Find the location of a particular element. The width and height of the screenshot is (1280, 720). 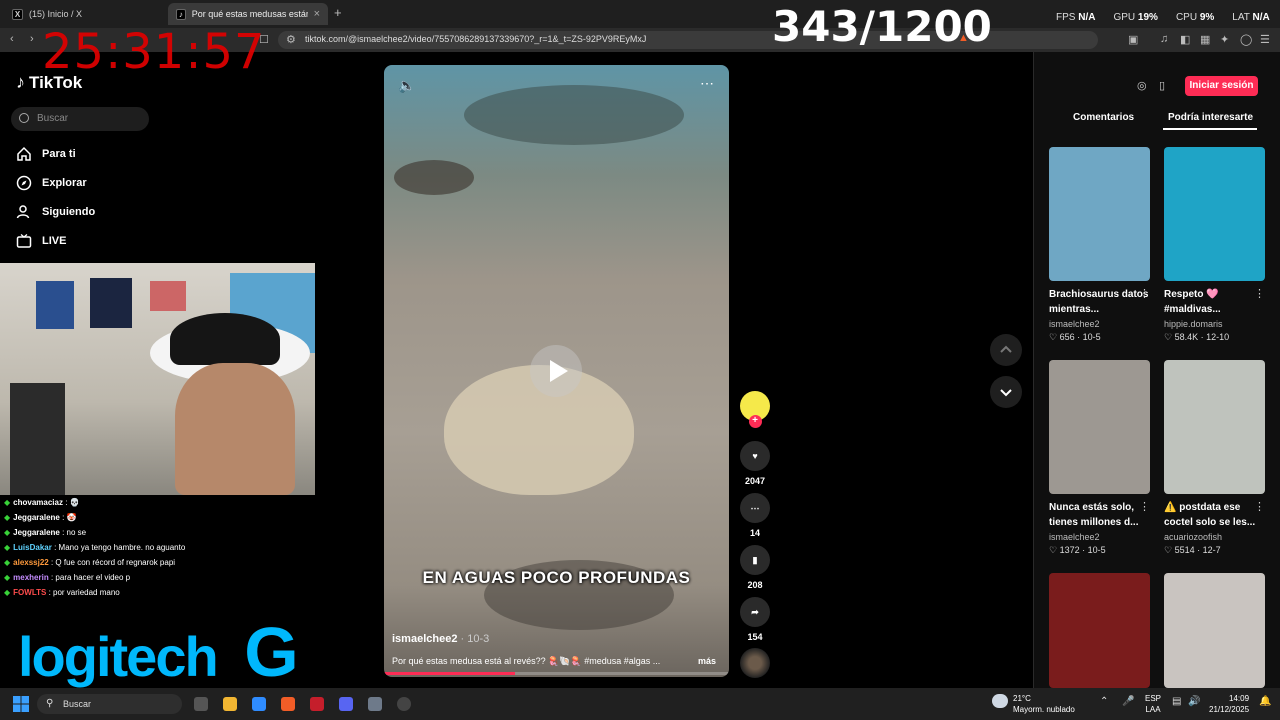

leo-ai-icon: ✦ is located at coordinates (1224, 39).